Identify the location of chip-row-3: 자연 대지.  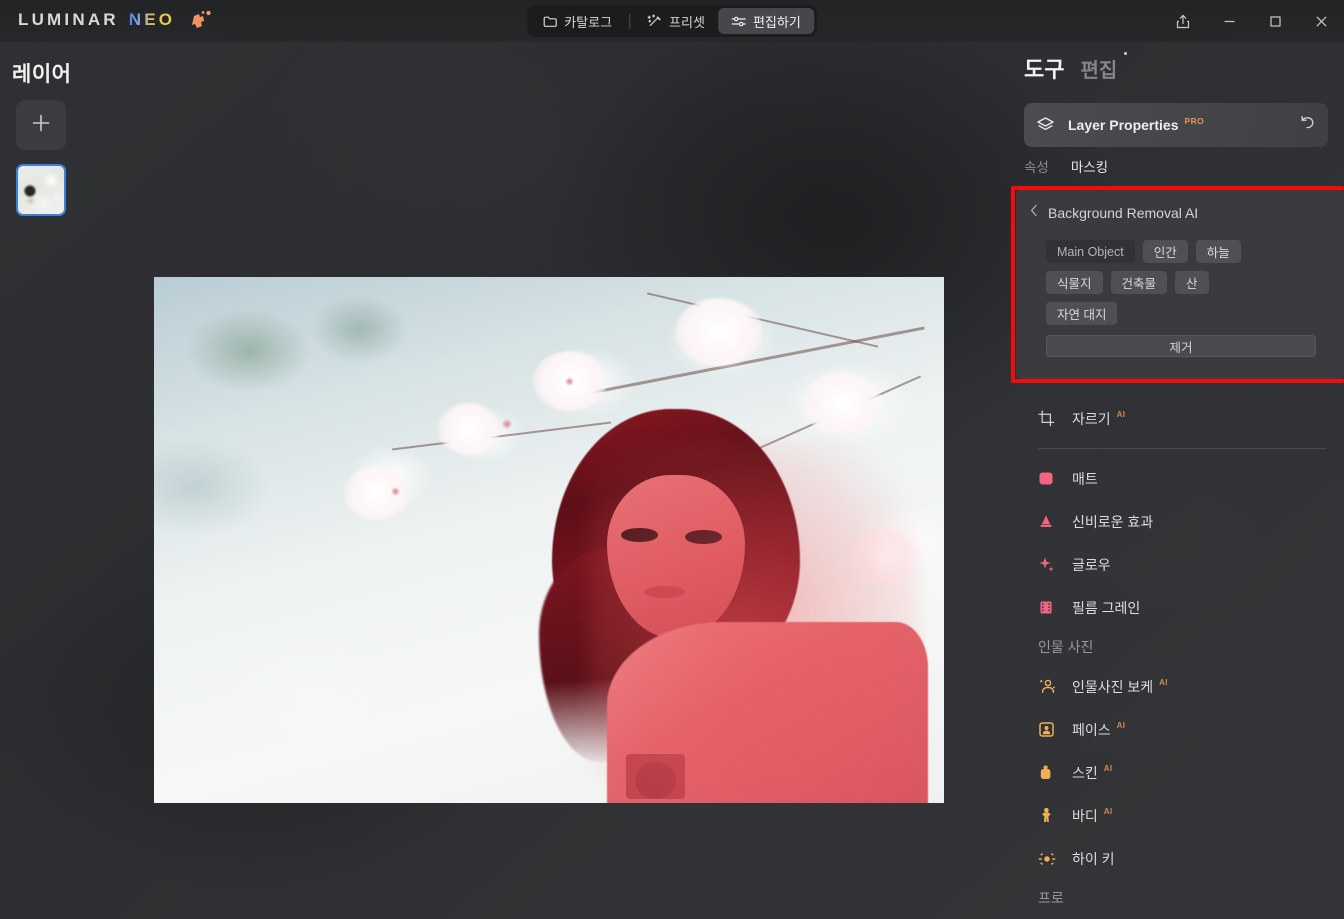
(1186, 313).